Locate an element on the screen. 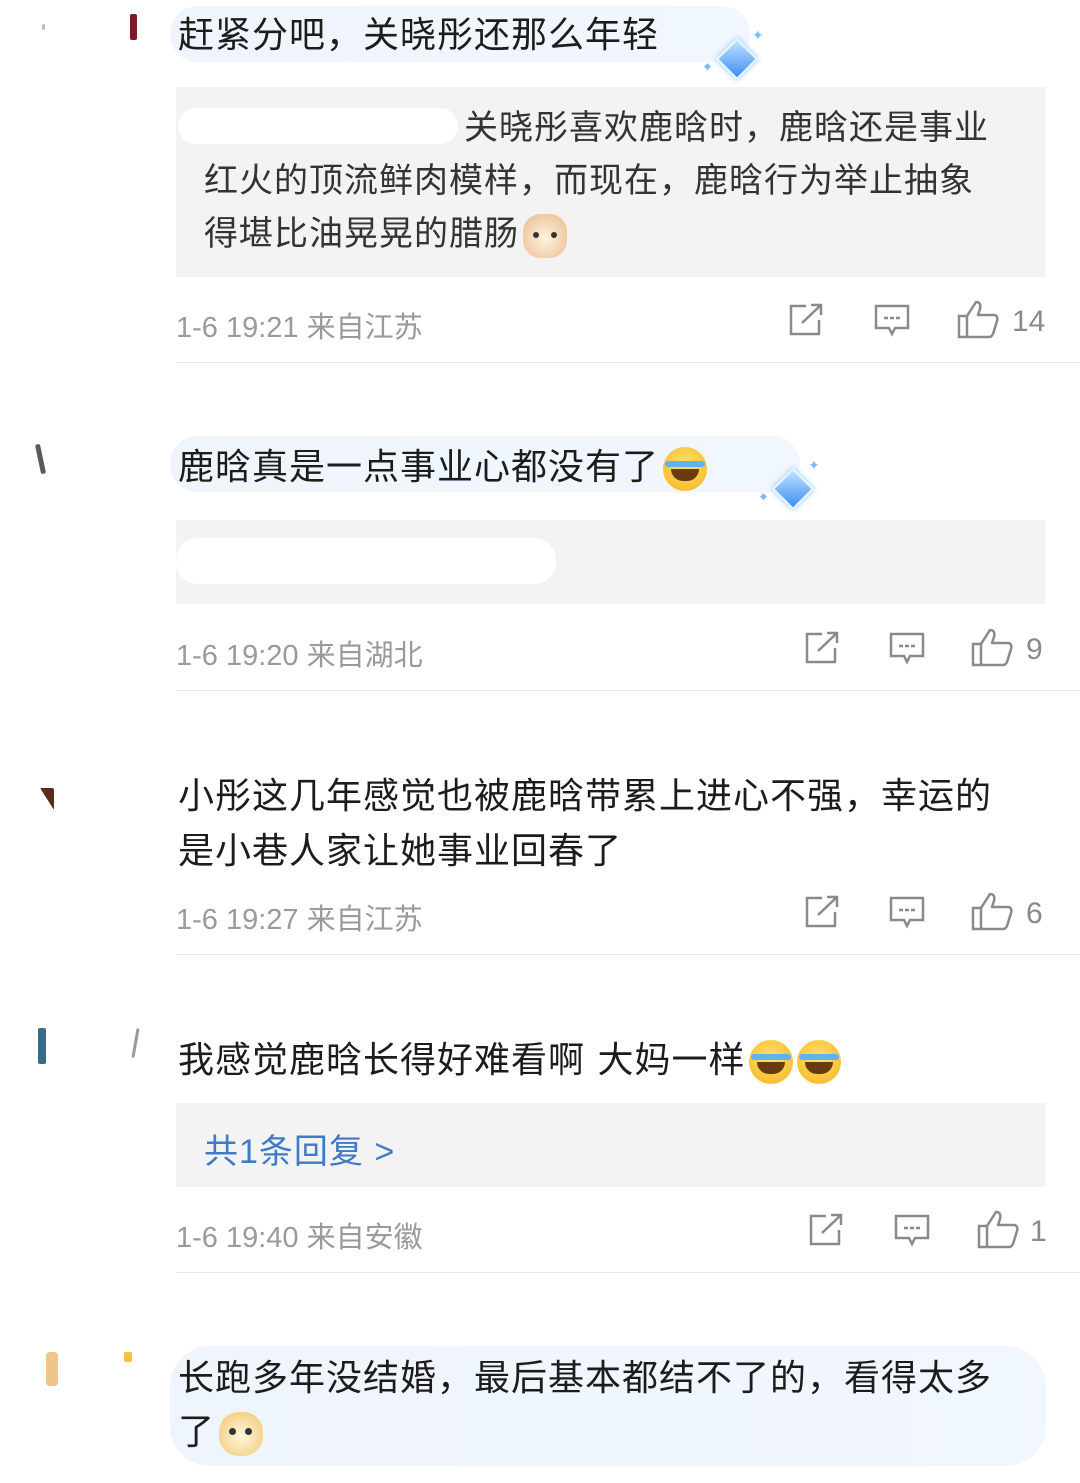  comment-location: 来自湖北 is located at coordinates (364, 656).